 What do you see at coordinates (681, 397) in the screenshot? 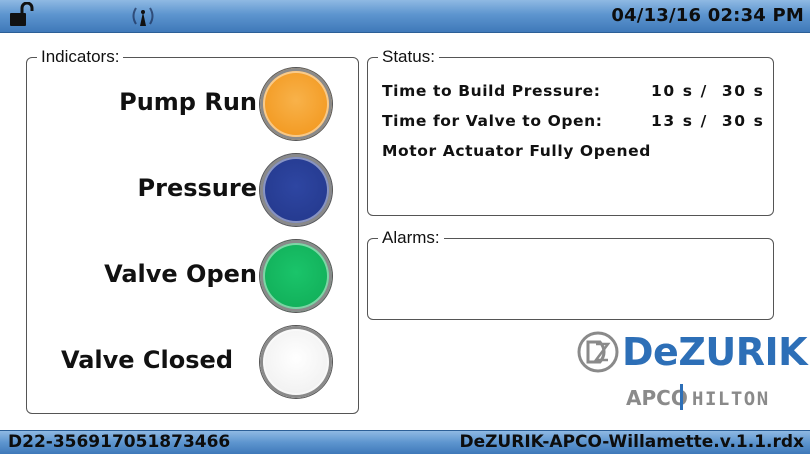
I see `brand-separator` at bounding box center [681, 397].